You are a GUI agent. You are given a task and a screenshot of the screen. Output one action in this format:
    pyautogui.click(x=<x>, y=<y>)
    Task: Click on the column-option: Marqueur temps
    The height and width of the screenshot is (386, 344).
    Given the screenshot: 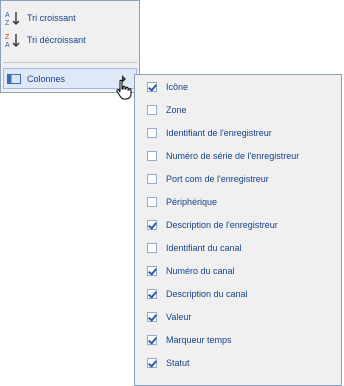 What is the action you would take?
    pyautogui.click(x=238, y=339)
    